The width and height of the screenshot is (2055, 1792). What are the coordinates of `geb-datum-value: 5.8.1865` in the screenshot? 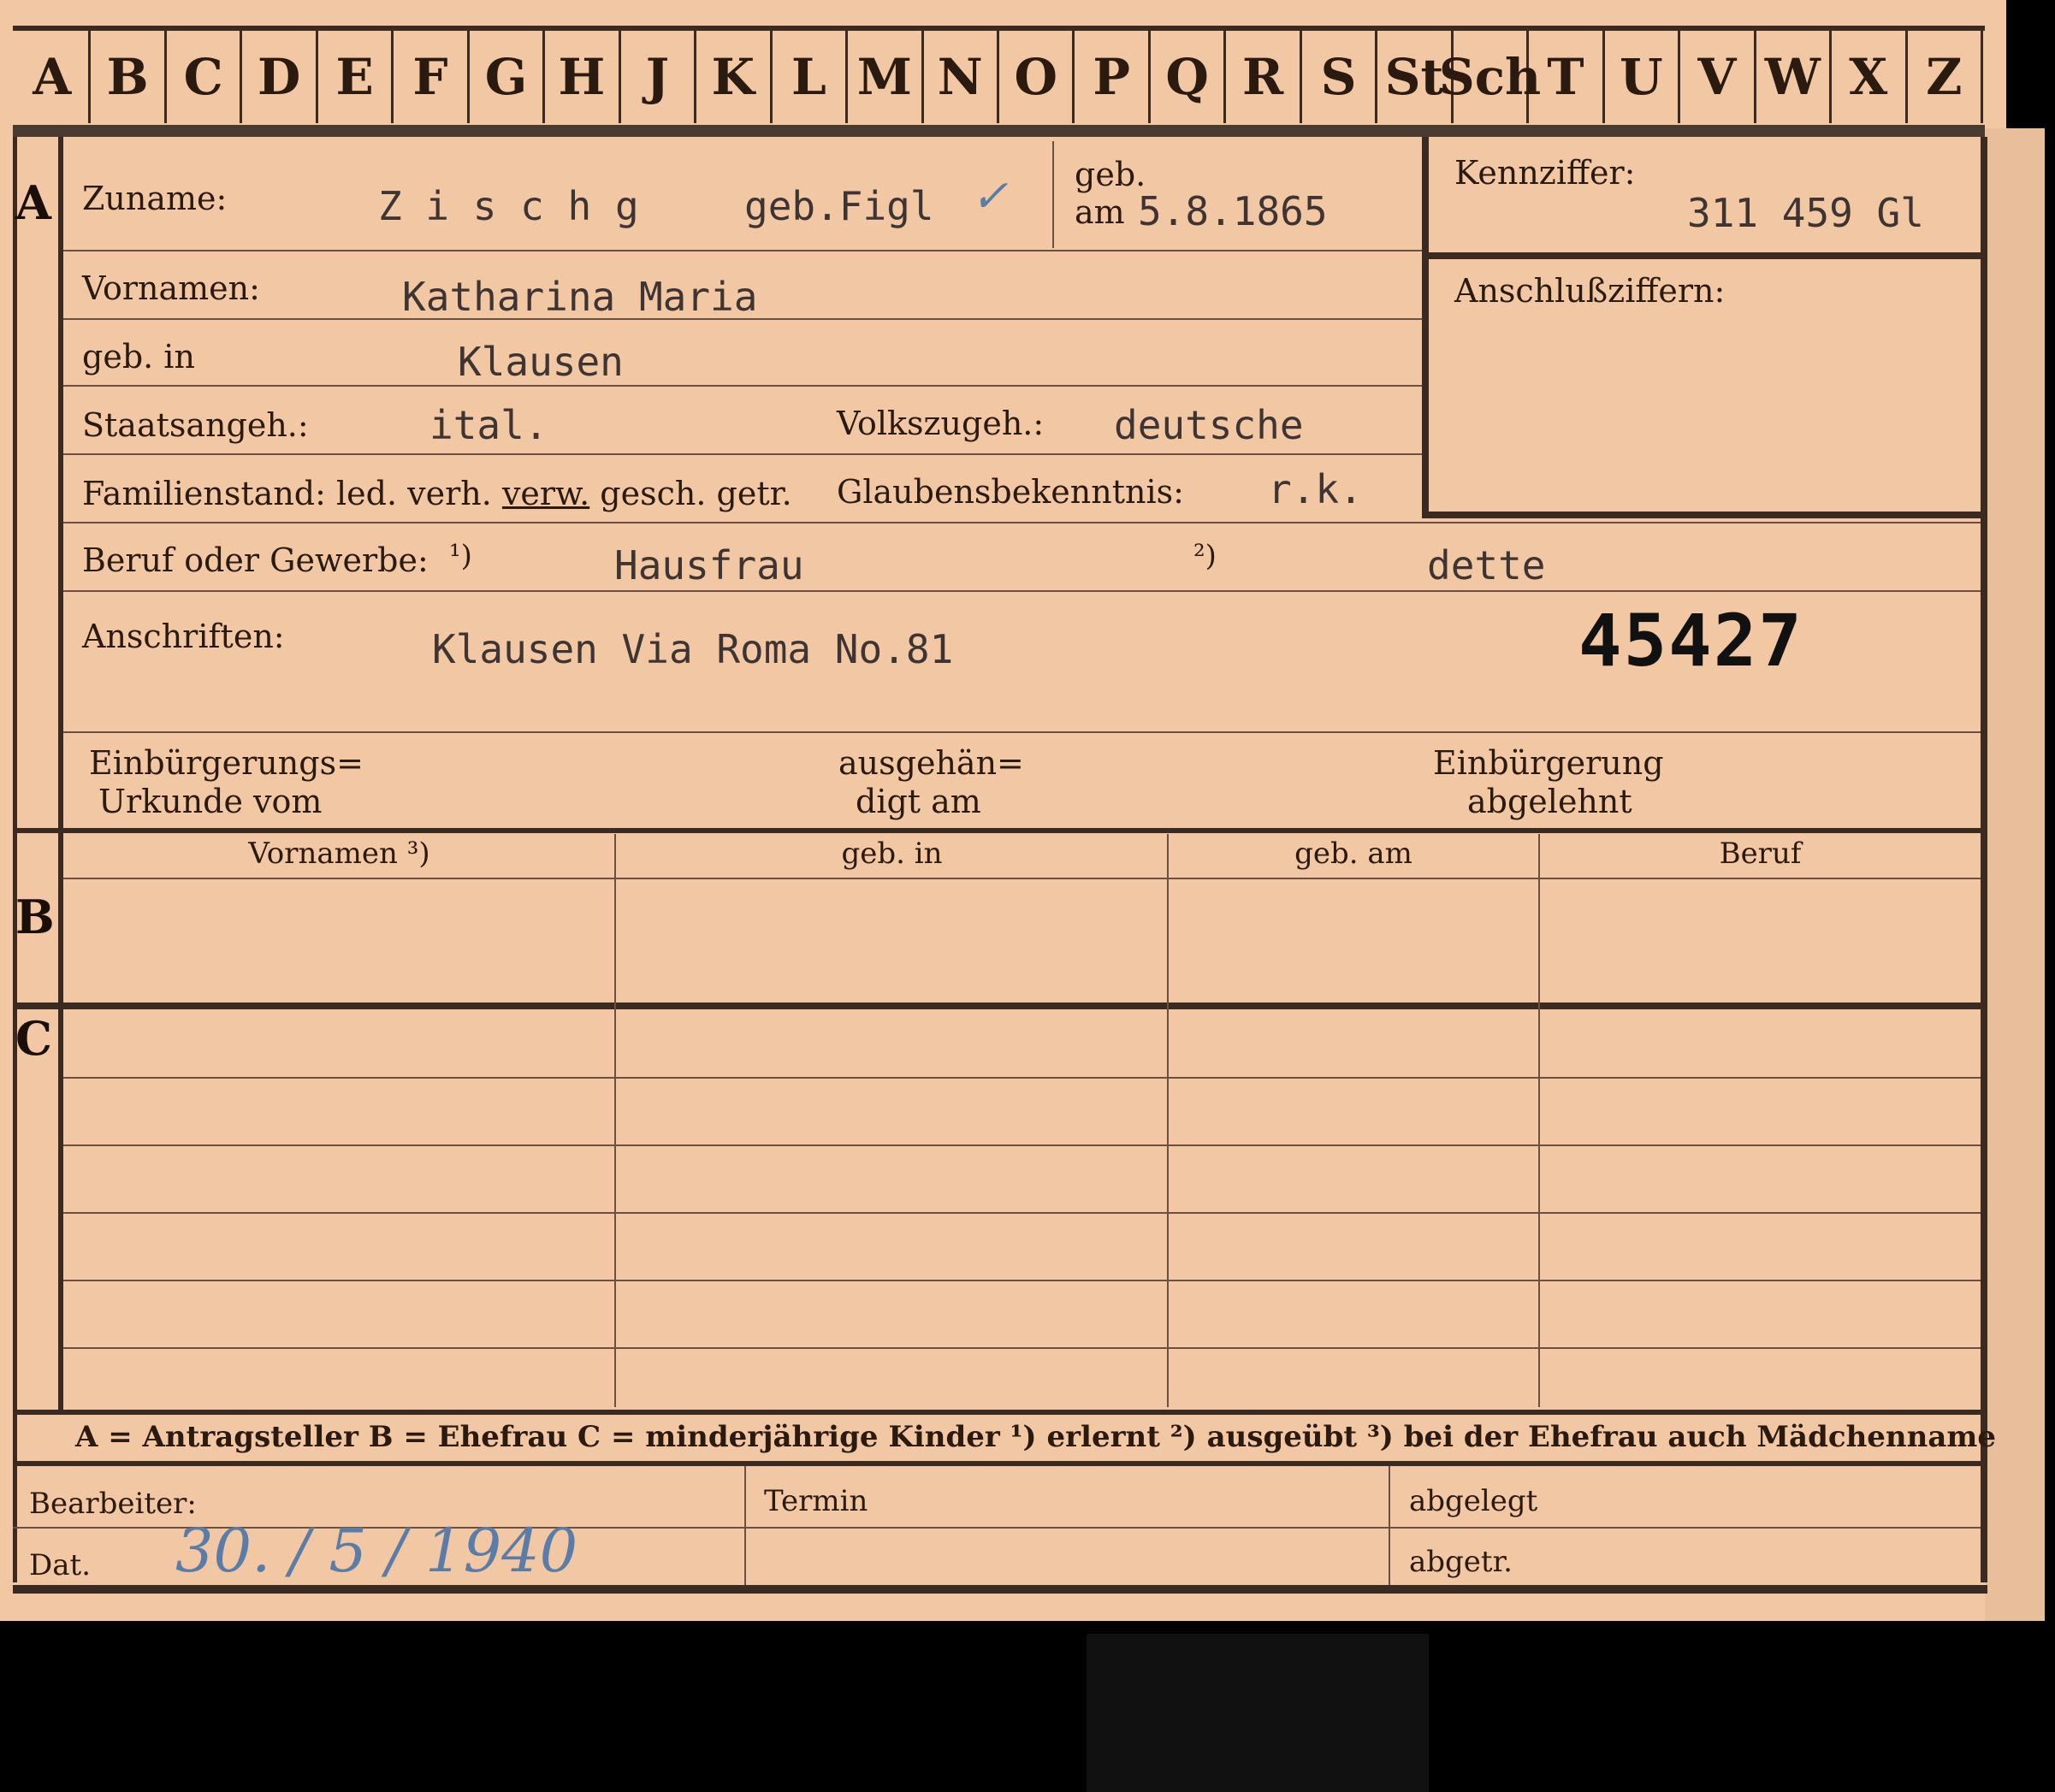 It's located at (1233, 211).